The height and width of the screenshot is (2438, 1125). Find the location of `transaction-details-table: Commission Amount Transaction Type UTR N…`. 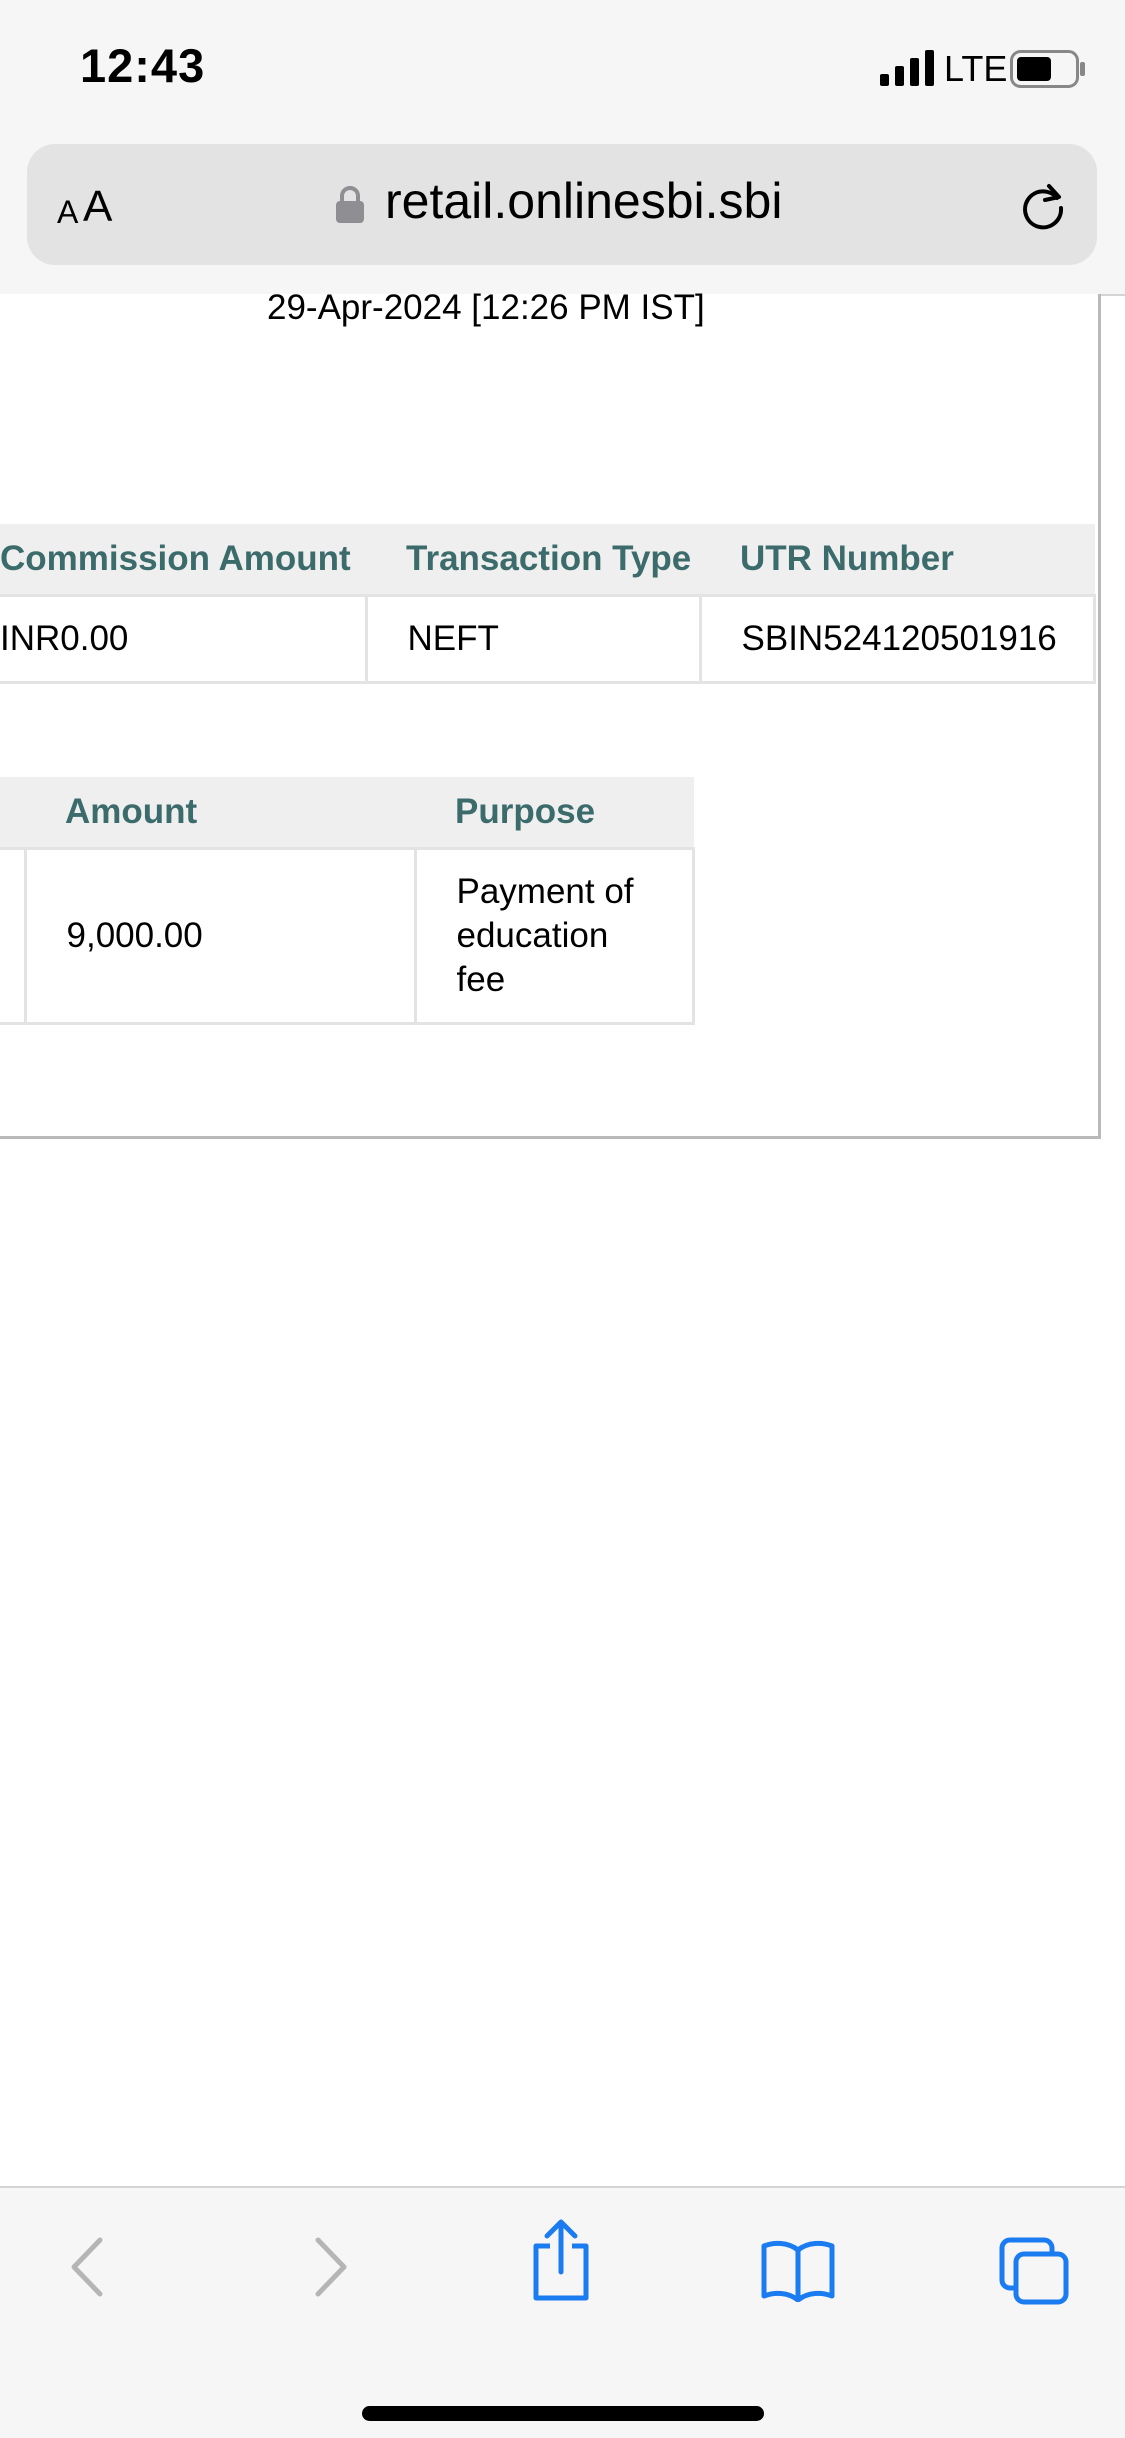

transaction-details-table: Commission Amount Transaction Type UTR N… is located at coordinates (548, 604).